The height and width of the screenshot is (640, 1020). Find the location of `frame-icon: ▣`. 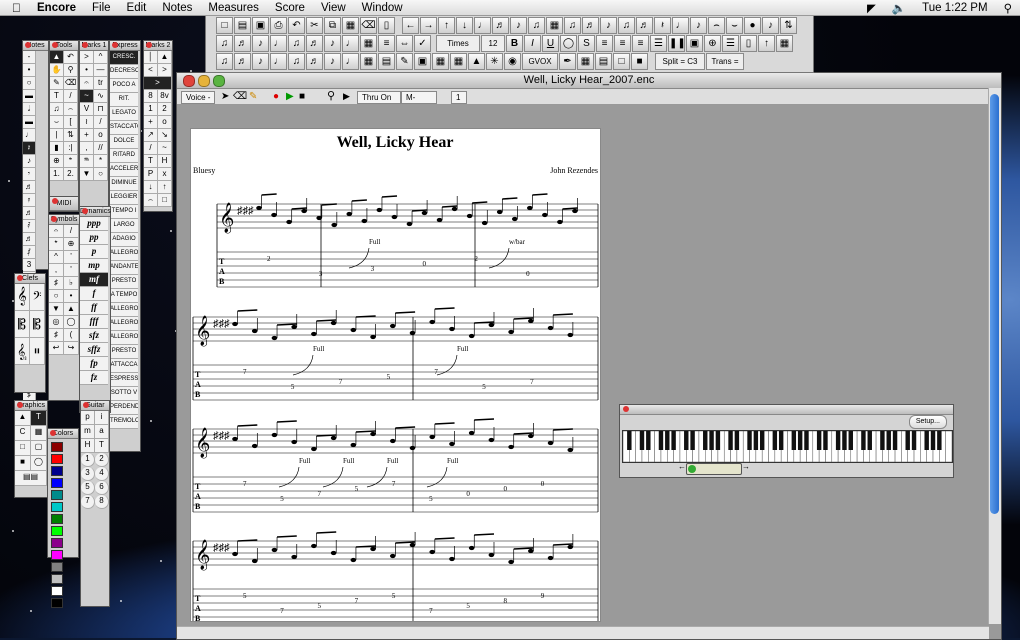

frame-icon: ▣ is located at coordinates (694, 43).